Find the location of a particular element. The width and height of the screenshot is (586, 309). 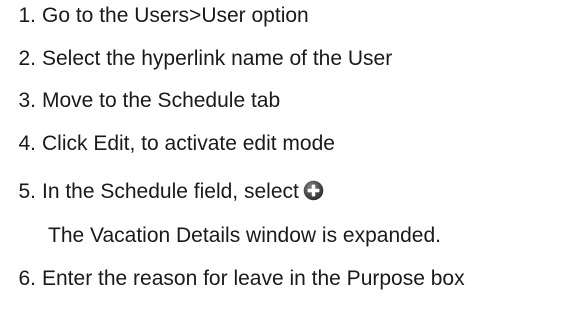

step-2: 2. Select the hyperlink name of the User is located at coordinates (196, 59).